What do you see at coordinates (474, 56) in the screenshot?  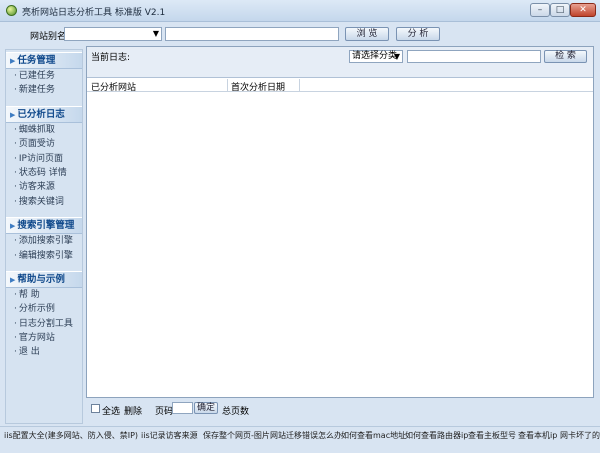 I see `search-input` at bounding box center [474, 56].